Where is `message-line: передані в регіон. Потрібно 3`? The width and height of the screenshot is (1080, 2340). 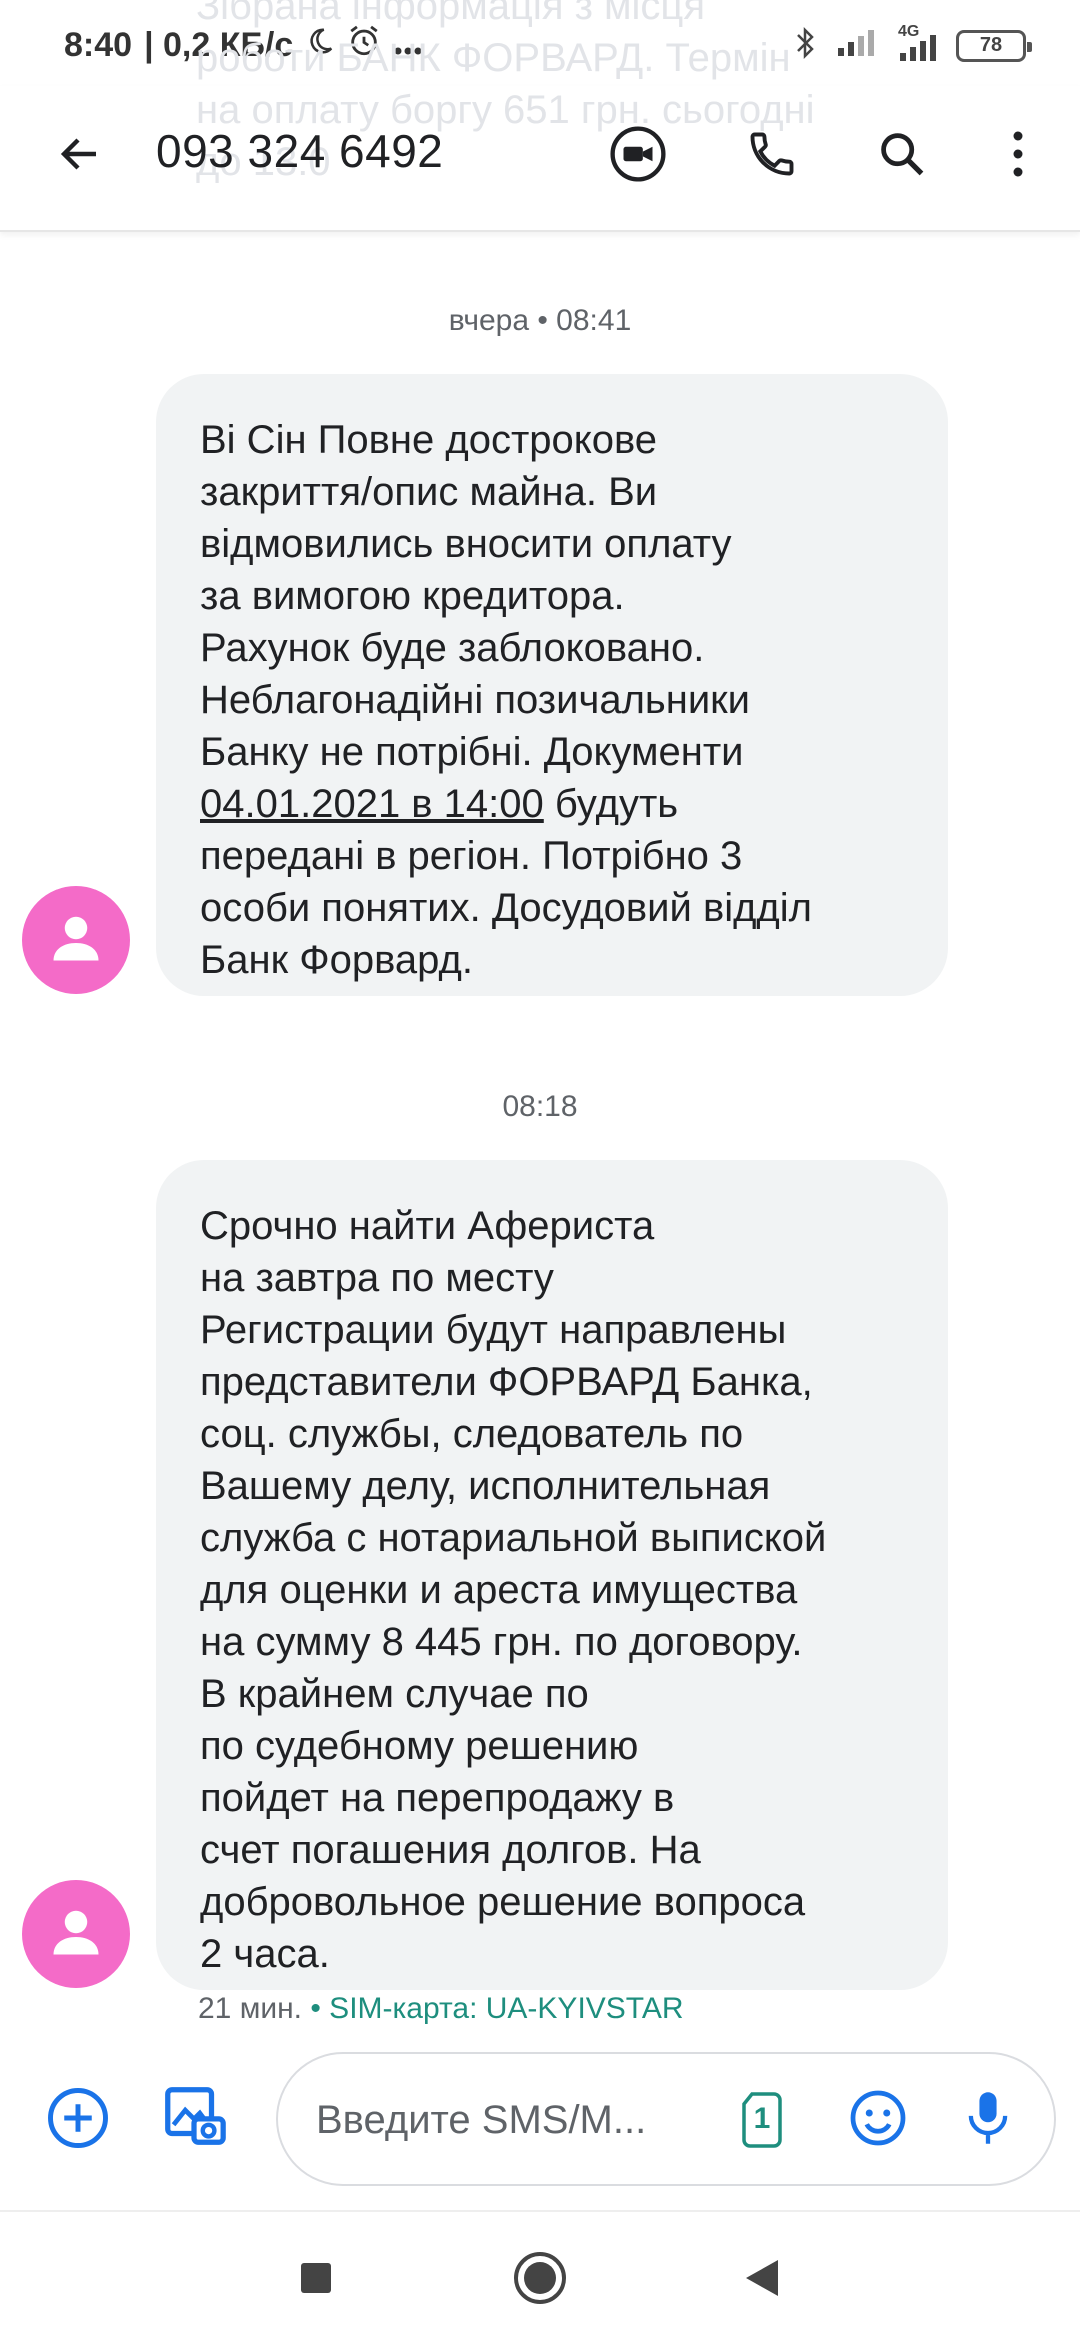 message-line: передані в регіон. Потрібно 3 is located at coordinates (471, 856).